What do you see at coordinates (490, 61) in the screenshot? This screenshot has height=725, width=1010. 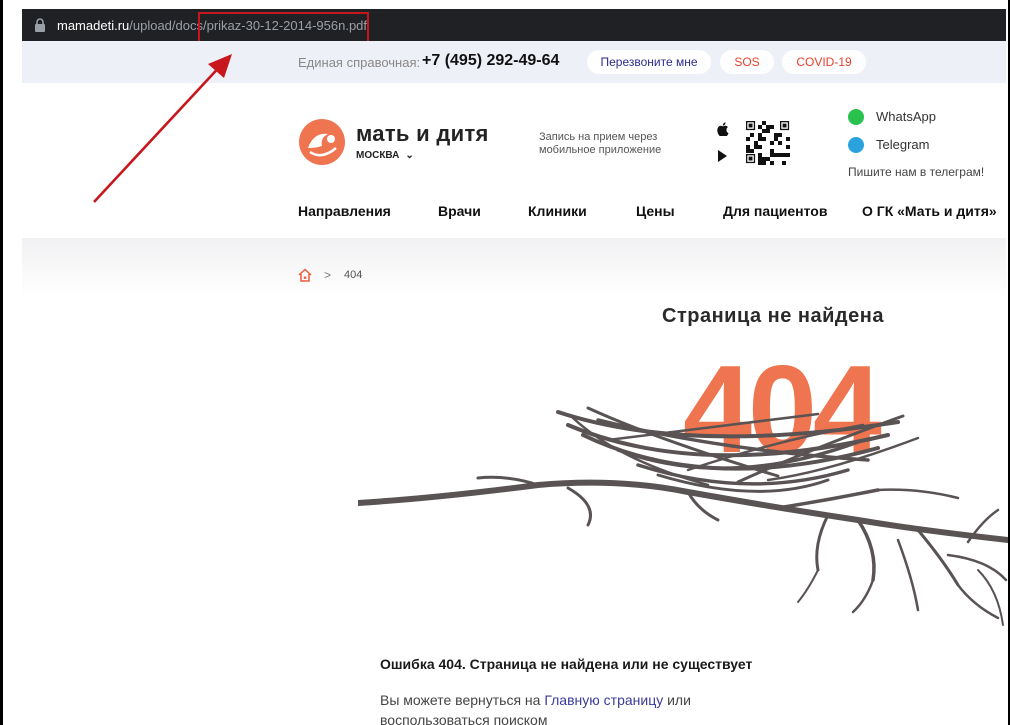 I see `phone-number: +7 (495) 292-49-64` at bounding box center [490, 61].